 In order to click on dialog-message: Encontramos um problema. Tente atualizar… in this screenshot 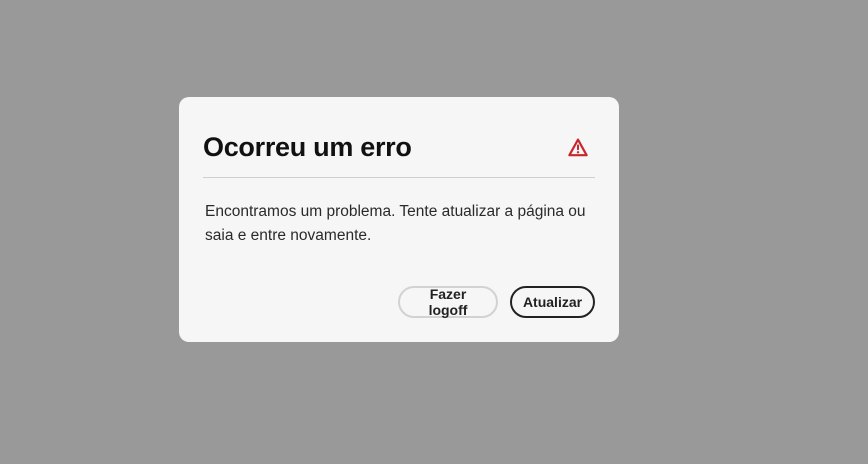, I will do `click(395, 223)`.